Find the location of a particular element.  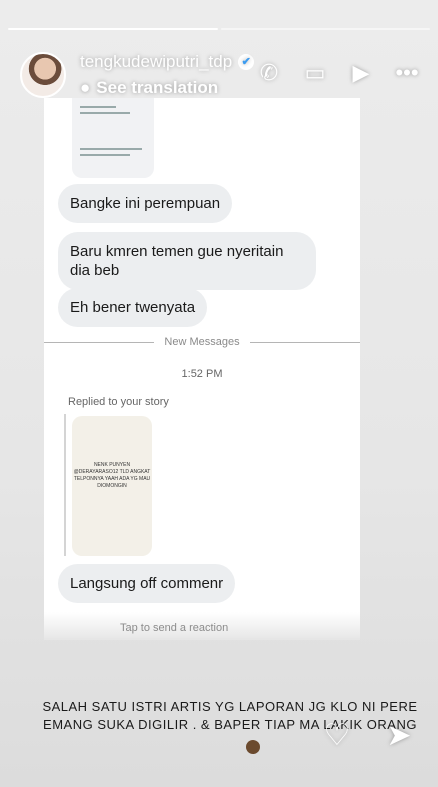

play-icon: ▶ is located at coordinates (361, 73).